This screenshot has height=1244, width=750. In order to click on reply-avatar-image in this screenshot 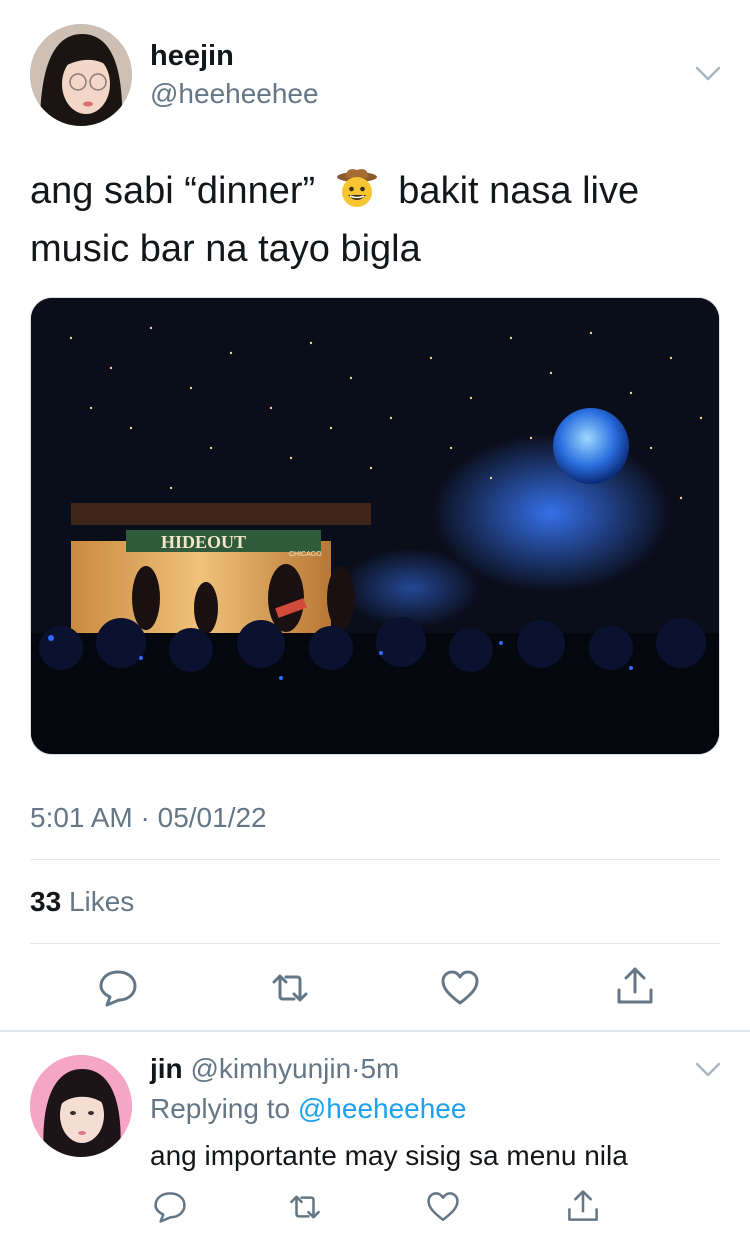, I will do `click(81, 1106)`.